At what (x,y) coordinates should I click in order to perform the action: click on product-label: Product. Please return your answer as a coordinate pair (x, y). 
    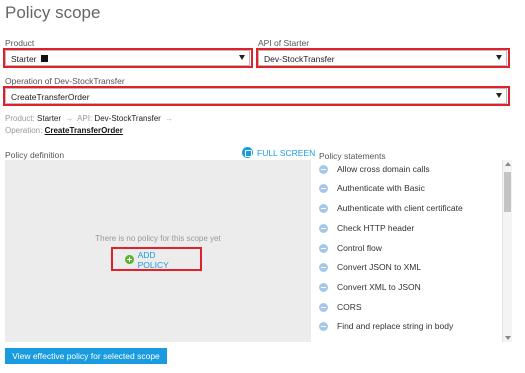
    Looking at the image, I should click on (20, 43).